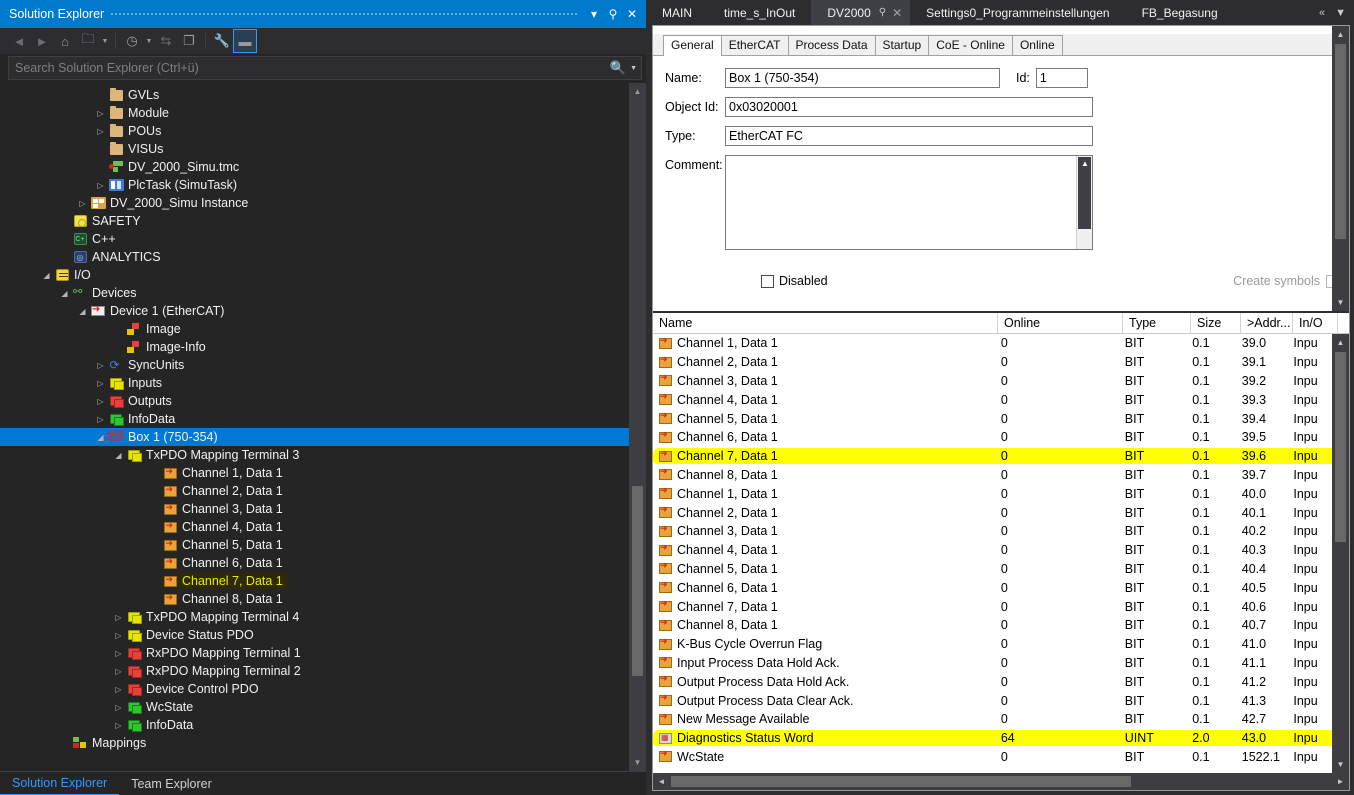  What do you see at coordinates (314, 653) in the screenshot?
I see `tree-item: ▷ RxPDO Mapping Terminal 1` at bounding box center [314, 653].